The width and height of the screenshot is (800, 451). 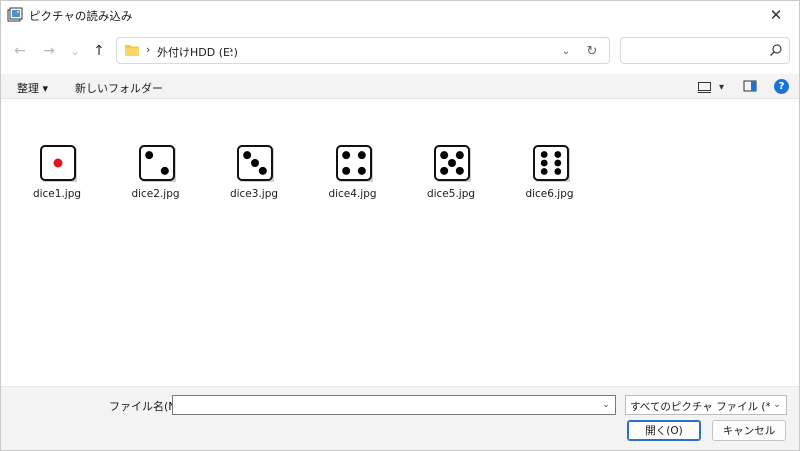 I want to click on chevron-down-icon: ▾, so click(x=722, y=87).